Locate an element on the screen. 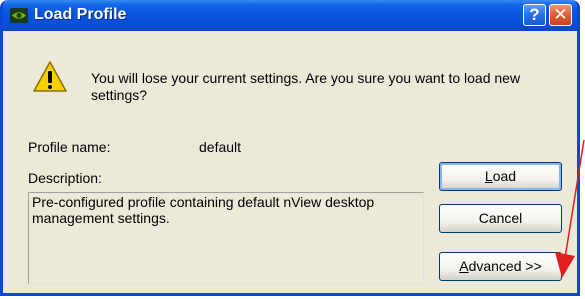  nvidia-eye-icon is located at coordinates (19, 15).